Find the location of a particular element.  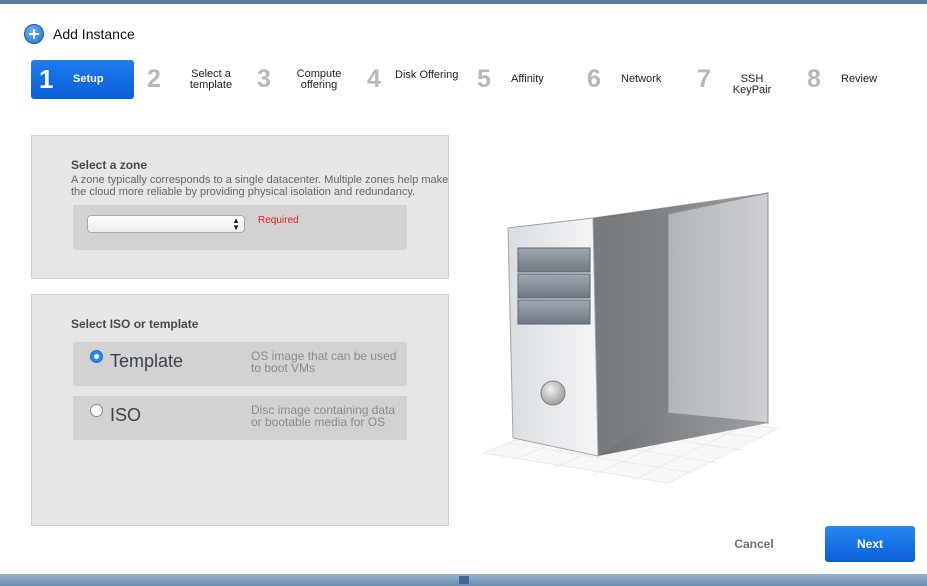

zone-select-row: ▲ ▼ Required is located at coordinates (240, 227).